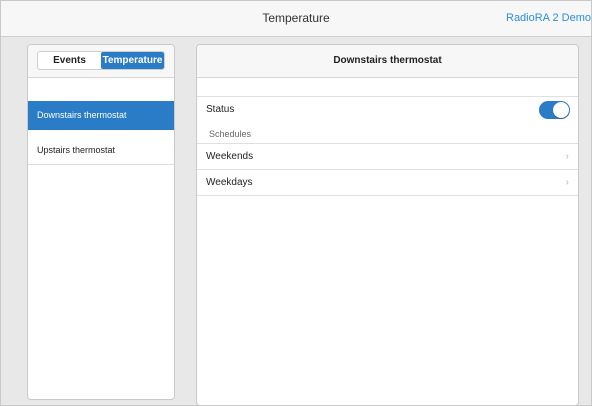 This screenshot has width=592, height=406. Describe the element at coordinates (132, 60) in the screenshot. I see `tab-temperature: Temperature` at that location.